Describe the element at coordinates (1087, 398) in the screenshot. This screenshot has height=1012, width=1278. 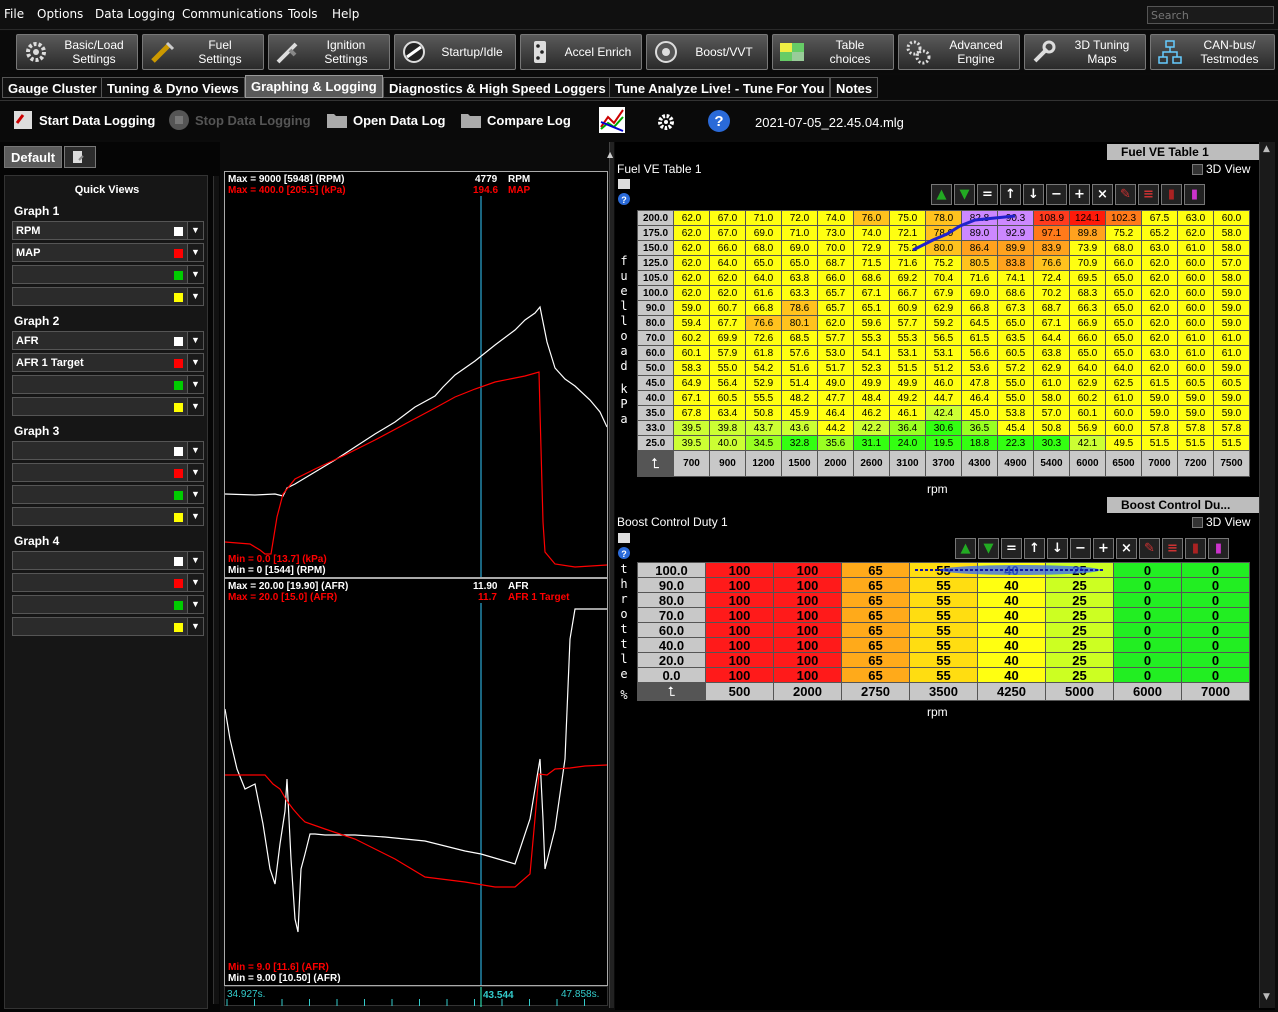
I see `ve-cell: 60.2` at that location.